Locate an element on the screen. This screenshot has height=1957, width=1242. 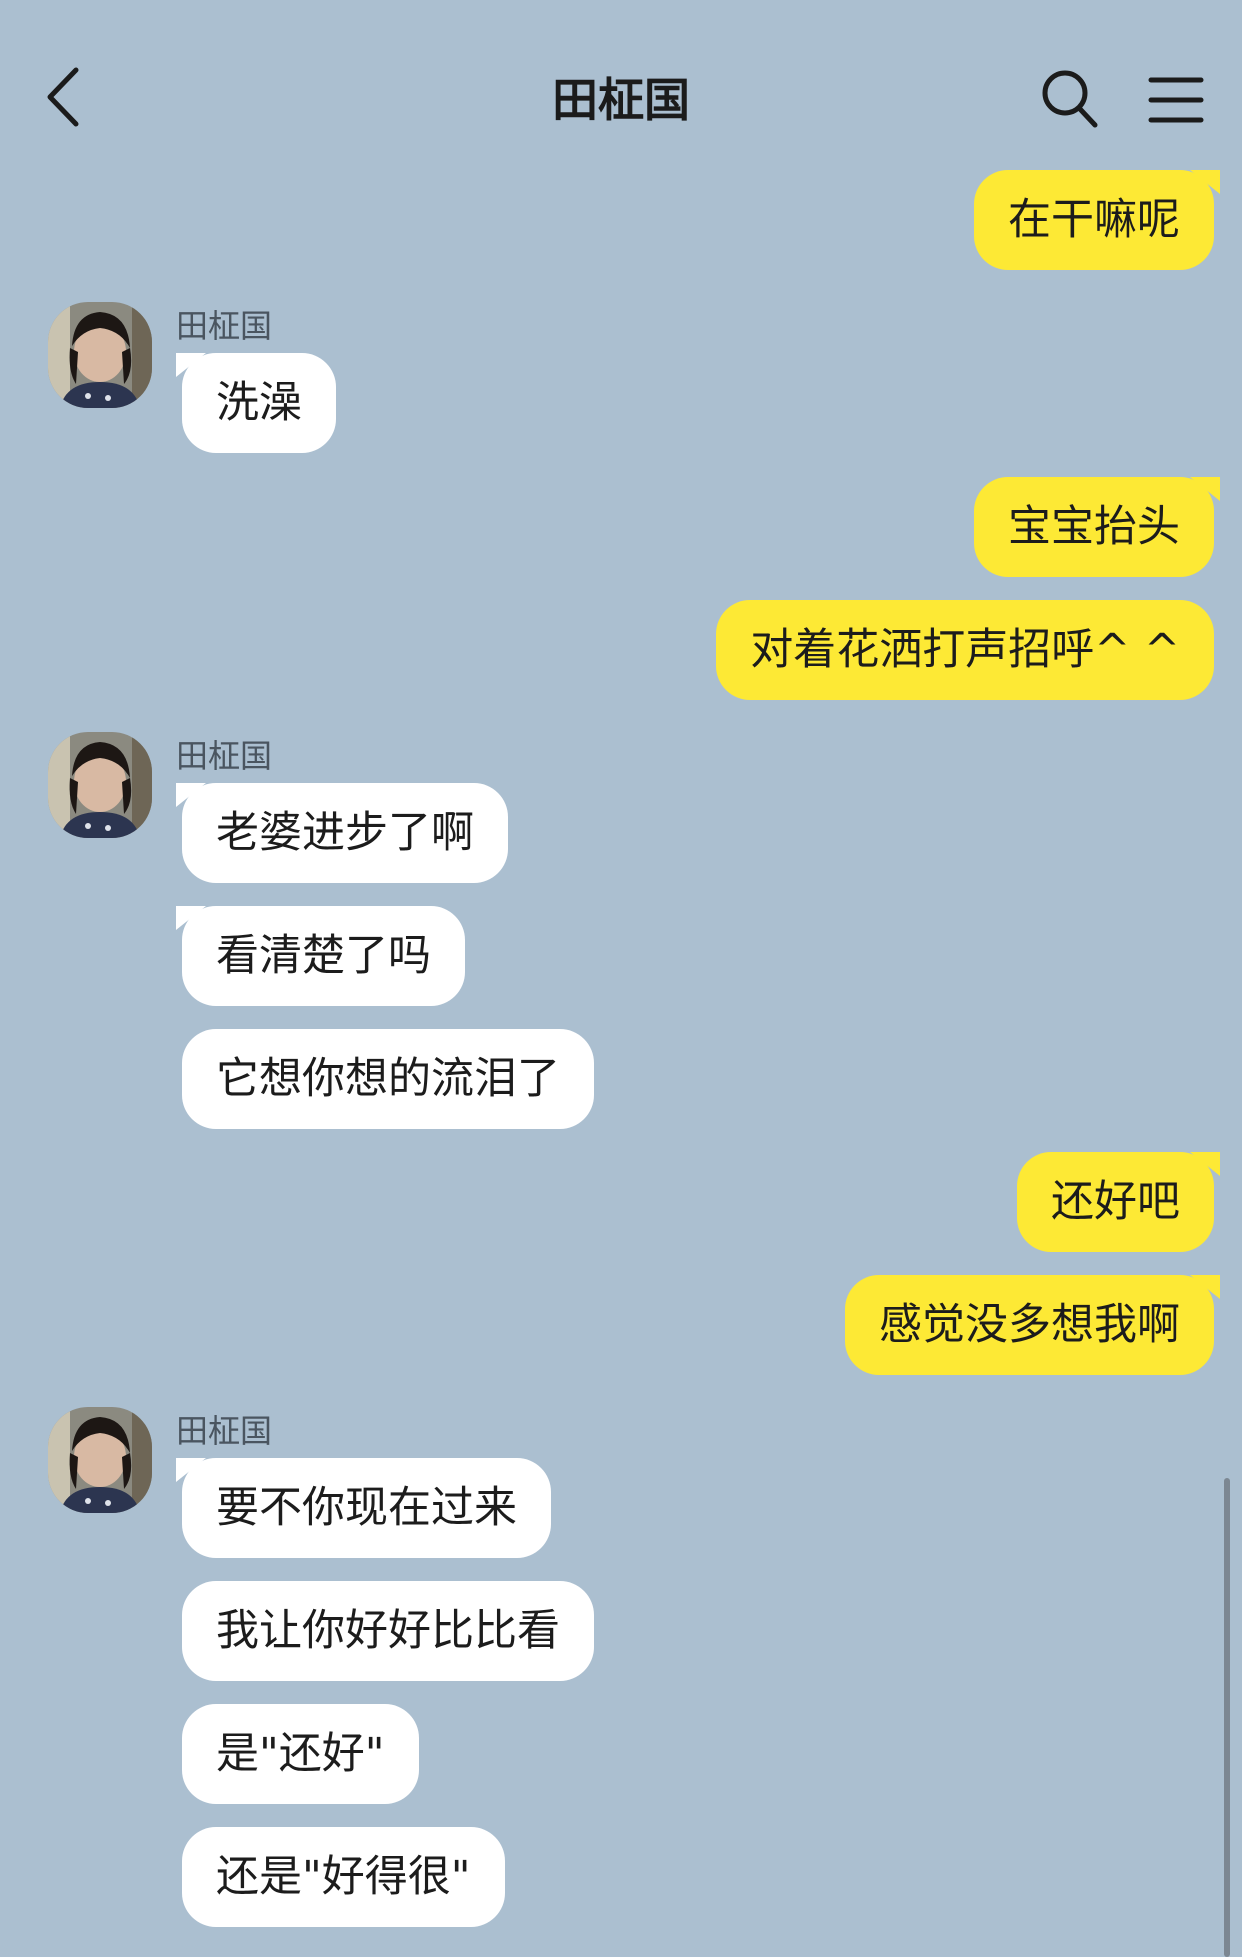
their-message-bubble: 要不你现在过来 is located at coordinates (363, 1508).